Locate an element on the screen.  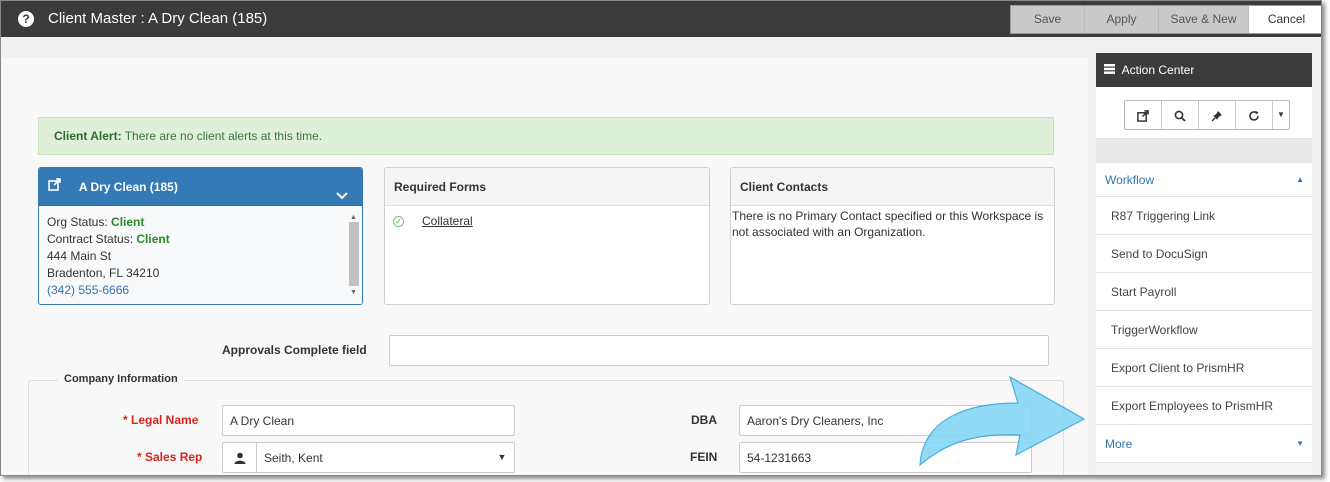
sales-rep-select: Seith, Kent ▼ is located at coordinates (368, 457).